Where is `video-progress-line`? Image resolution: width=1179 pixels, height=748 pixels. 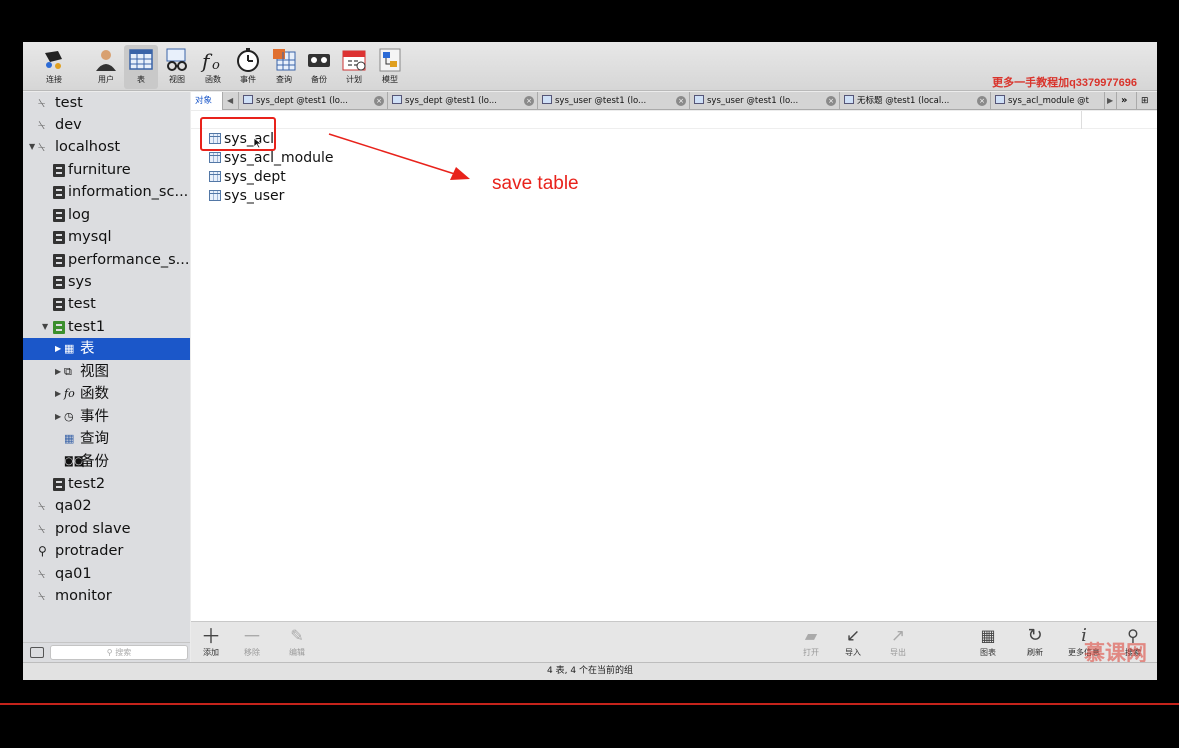 video-progress-line is located at coordinates (589, 704).